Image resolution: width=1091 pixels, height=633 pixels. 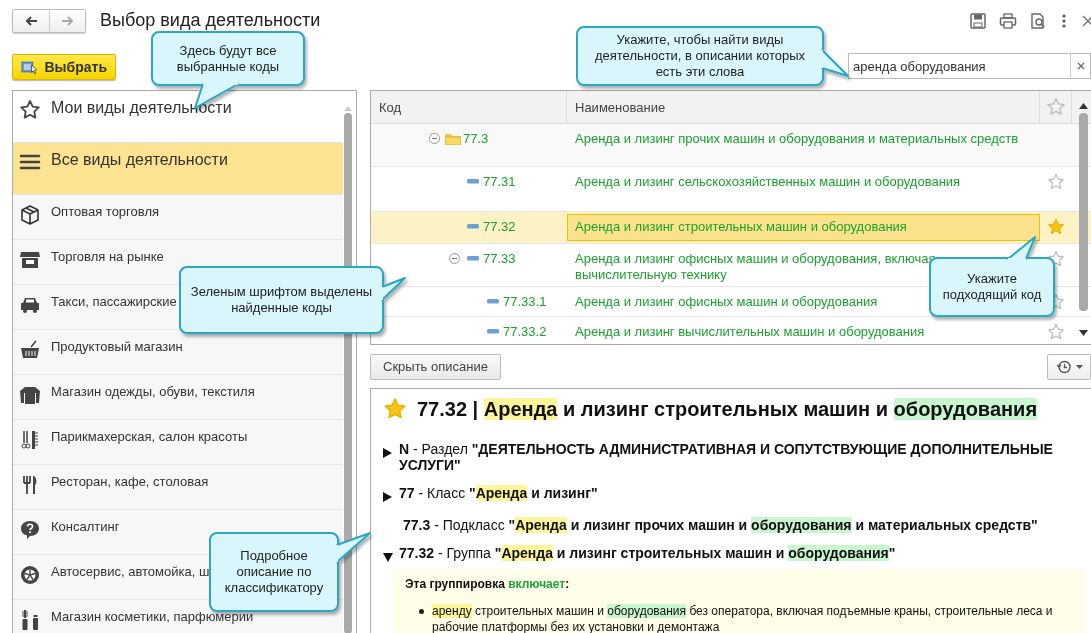 I want to click on includes-title: Эта группировка включает:, so click(x=488, y=584).